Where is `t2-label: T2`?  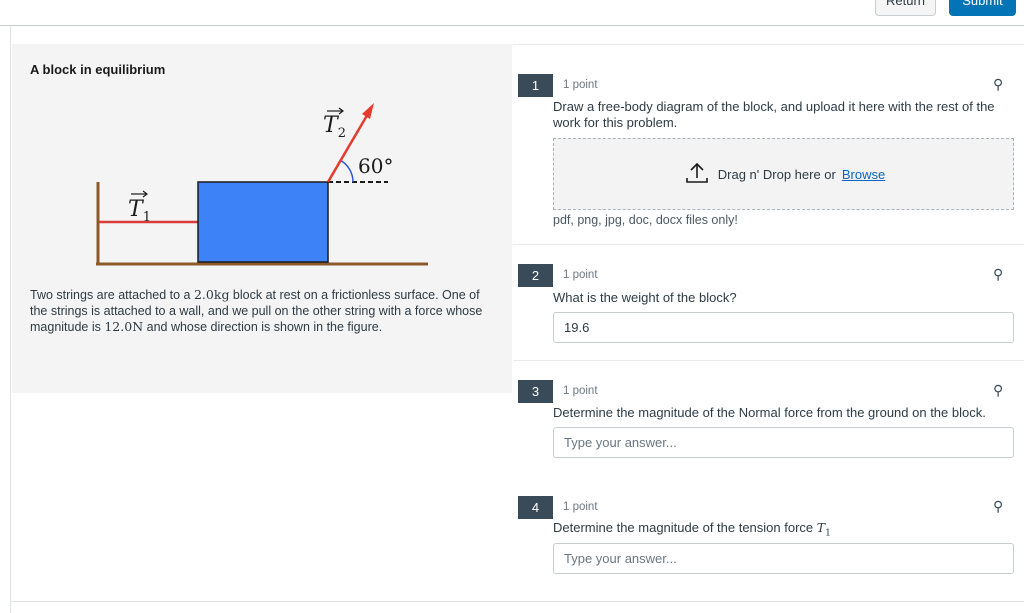
t2-label: T2 is located at coordinates (334, 127).